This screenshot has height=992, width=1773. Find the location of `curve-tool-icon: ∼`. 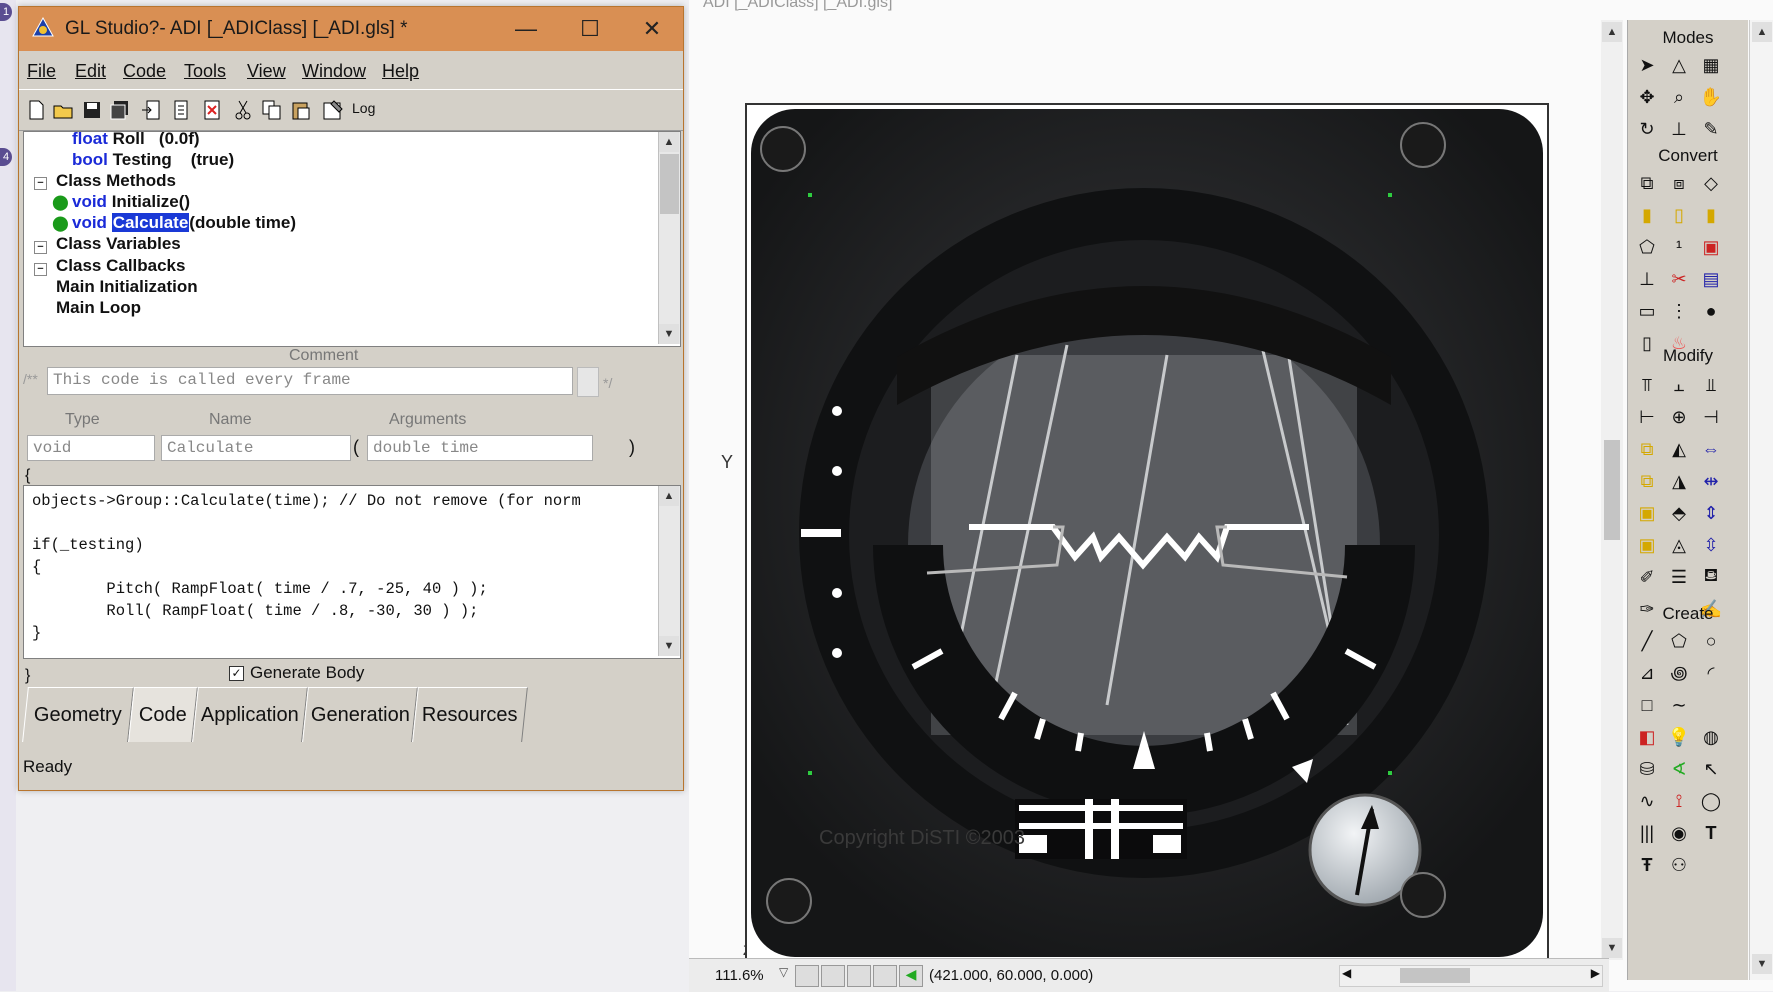

curve-tool-icon: ∼ is located at coordinates (1679, 705).